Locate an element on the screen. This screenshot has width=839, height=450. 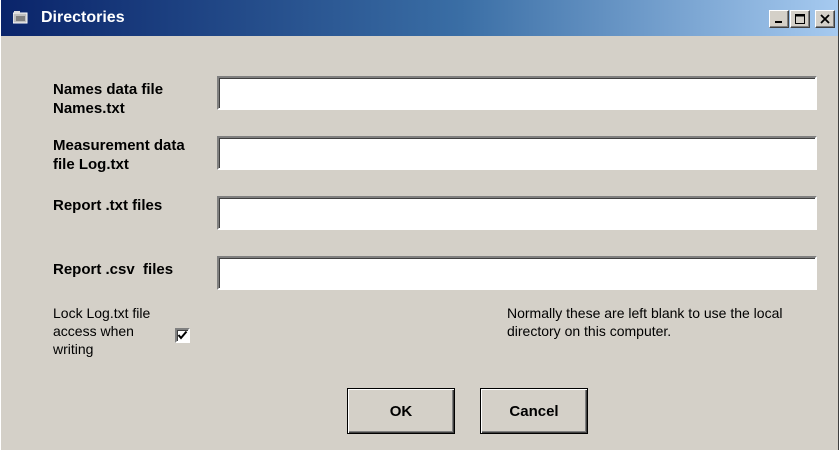
measurement-file-label-line1: Measurement data is located at coordinates (119, 145).